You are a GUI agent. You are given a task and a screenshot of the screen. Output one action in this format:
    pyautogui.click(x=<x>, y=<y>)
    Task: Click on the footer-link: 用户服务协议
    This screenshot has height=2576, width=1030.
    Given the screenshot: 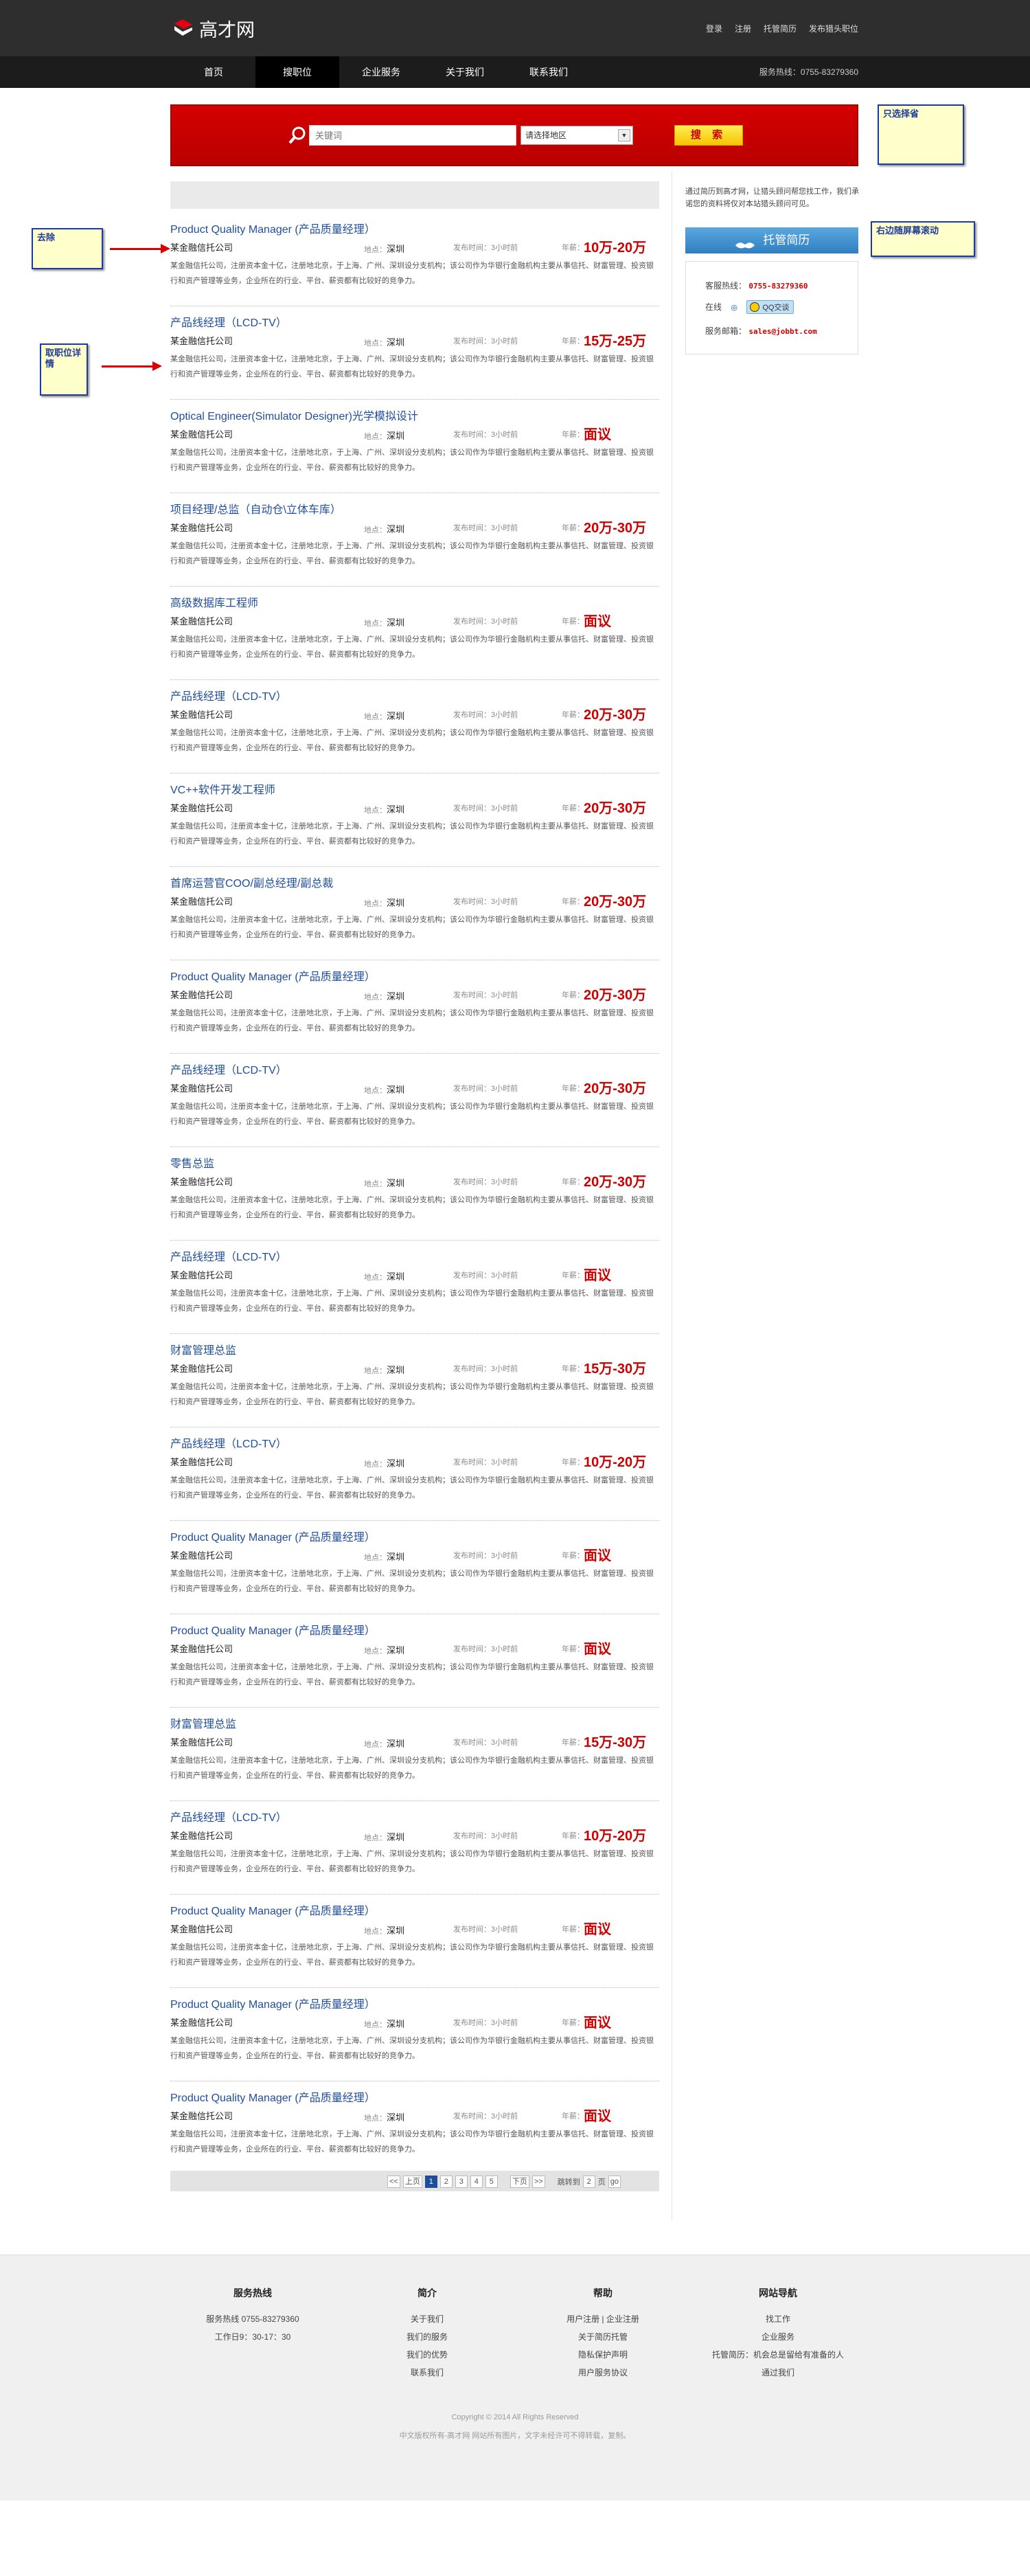 What is the action you would take?
    pyautogui.click(x=603, y=2373)
    